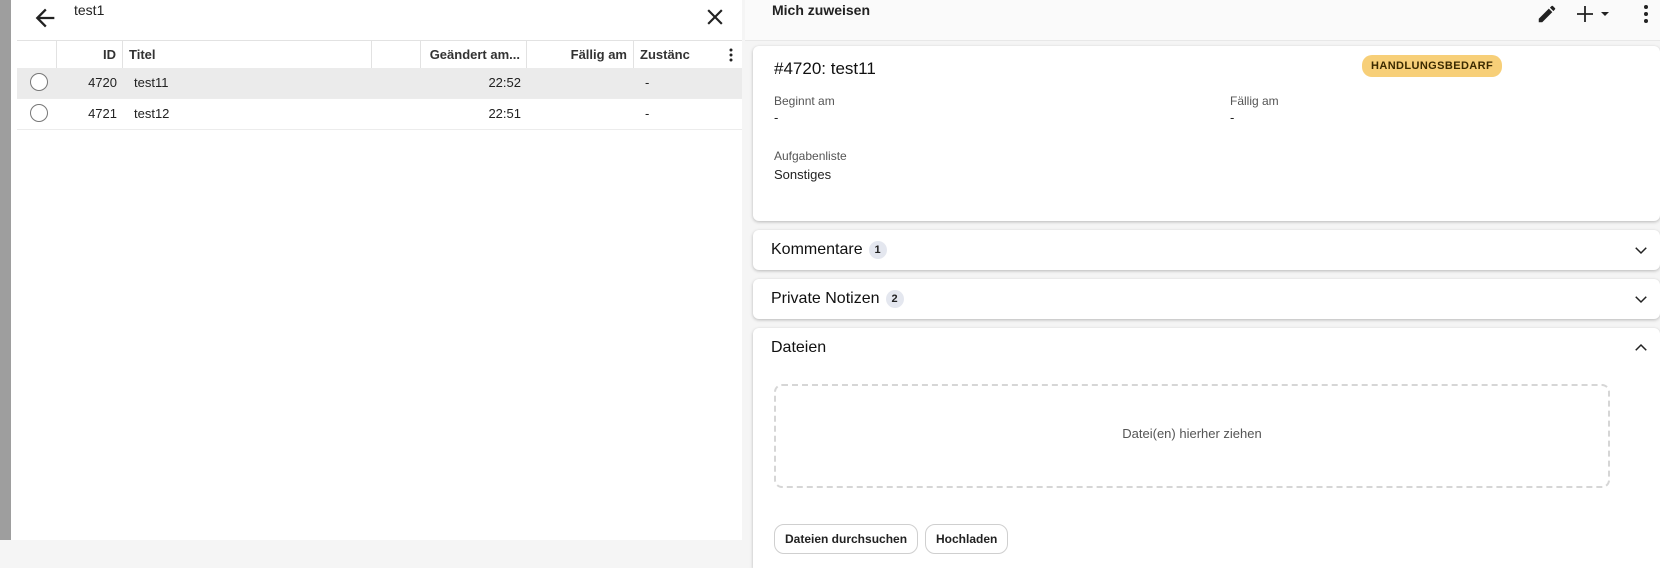 This screenshot has width=1660, height=568. What do you see at coordinates (1254, 101) in the screenshot?
I see `due-date-label: Fällig am` at bounding box center [1254, 101].